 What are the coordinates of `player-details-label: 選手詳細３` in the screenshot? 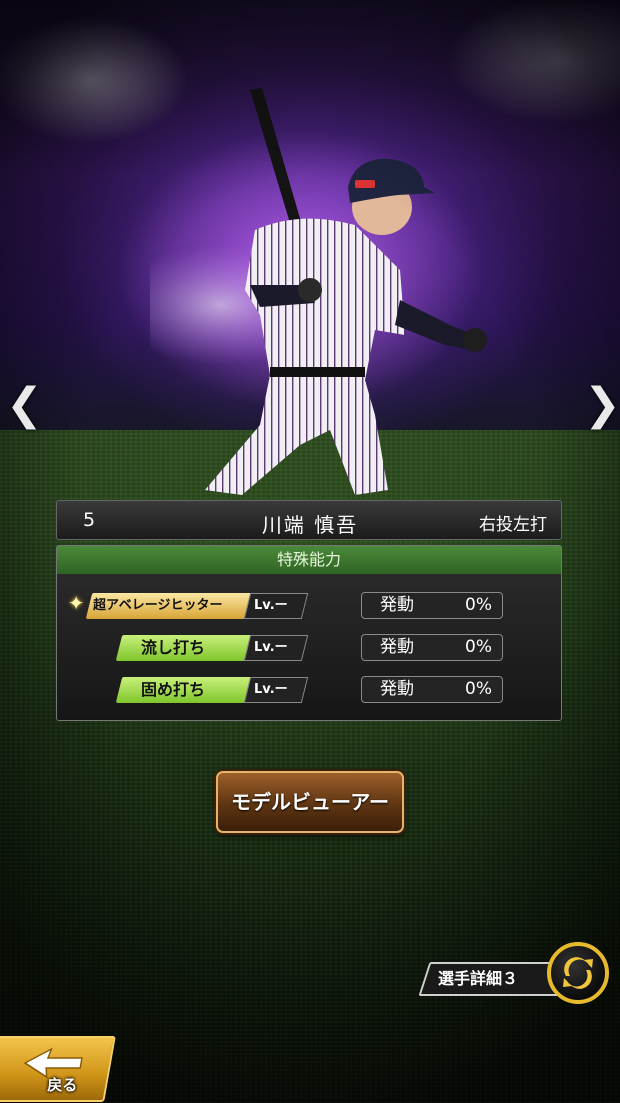 It's located at (478, 978).